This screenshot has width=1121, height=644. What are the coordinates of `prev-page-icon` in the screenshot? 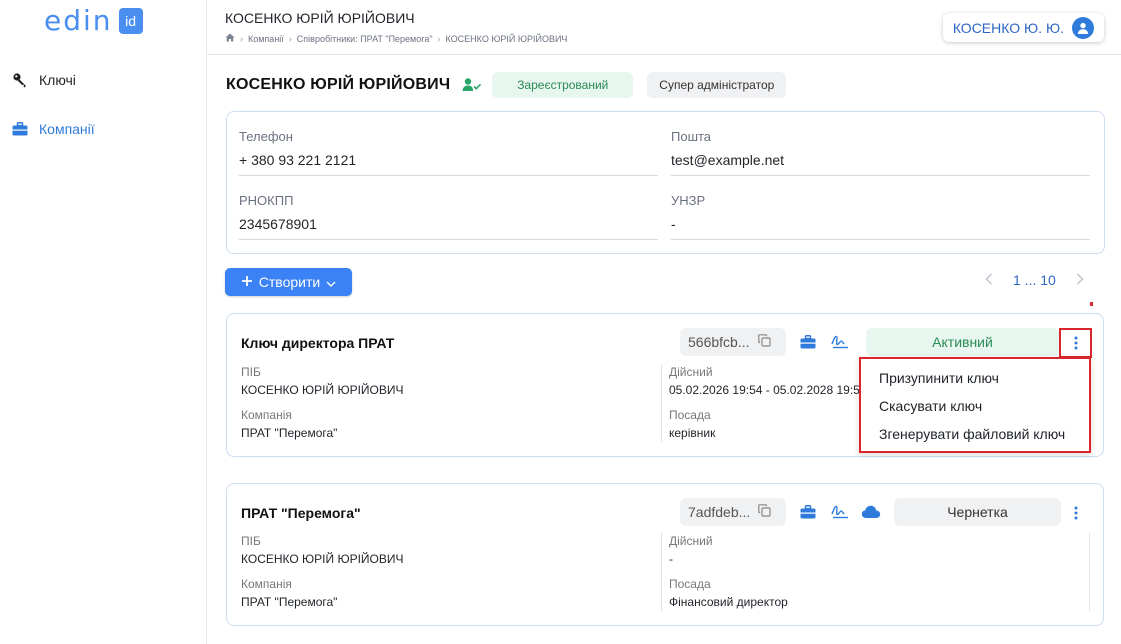 It's located at (989, 280).